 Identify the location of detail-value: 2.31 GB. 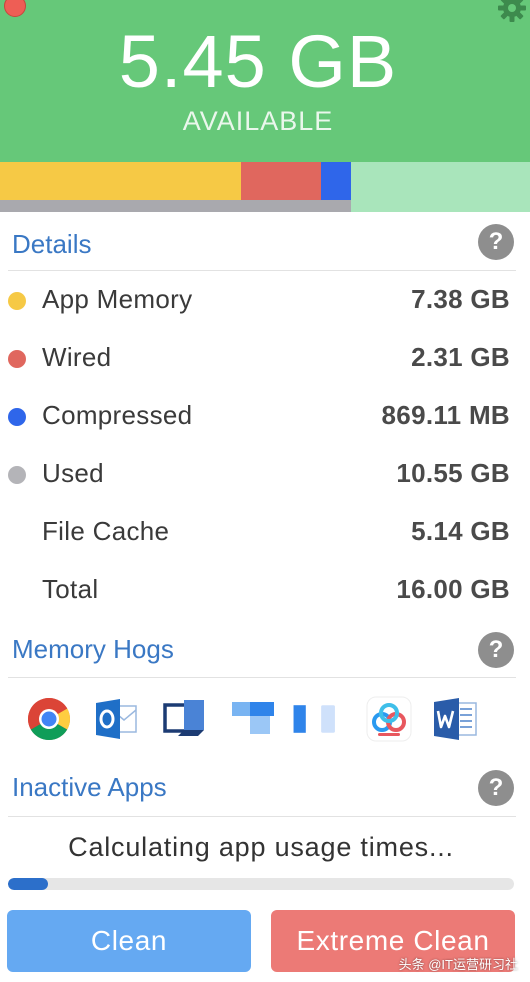
(460, 357).